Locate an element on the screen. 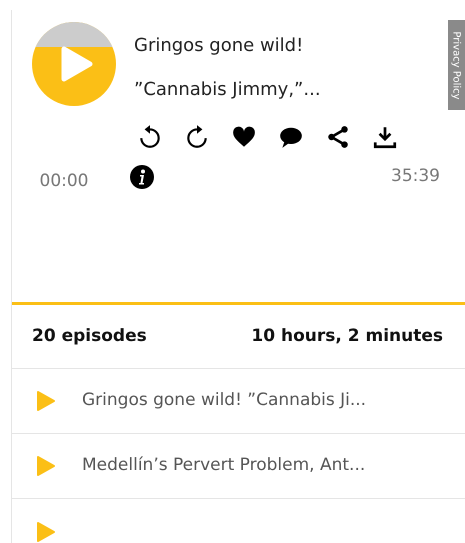  total-duration: 10 hours, 2 minutes is located at coordinates (347, 336).